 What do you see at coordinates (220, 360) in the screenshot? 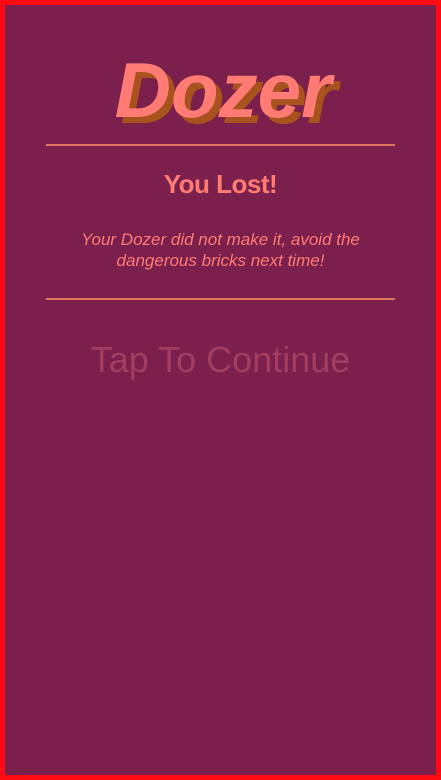
I see `tap-to-continue-button: Tap To Continue` at bounding box center [220, 360].